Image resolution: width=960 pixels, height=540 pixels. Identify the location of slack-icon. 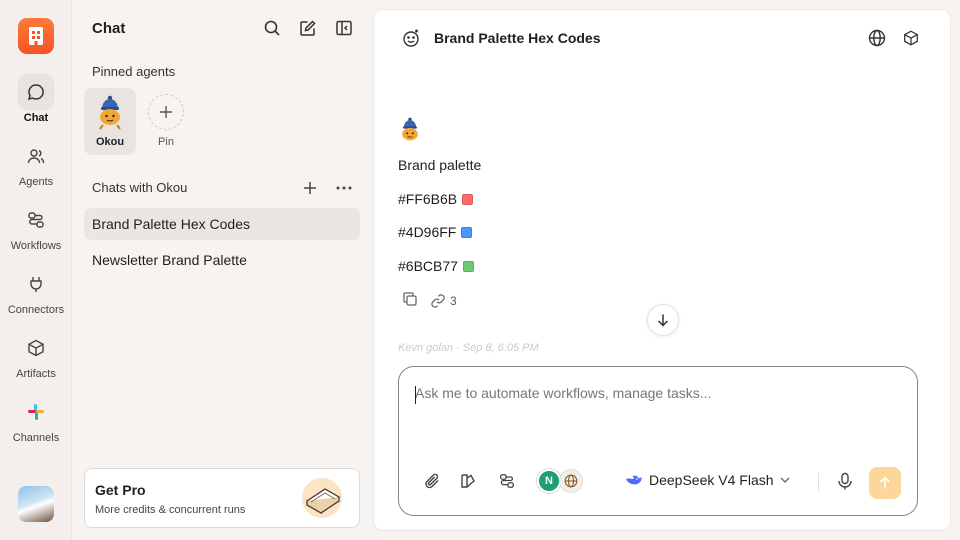
(36, 412).